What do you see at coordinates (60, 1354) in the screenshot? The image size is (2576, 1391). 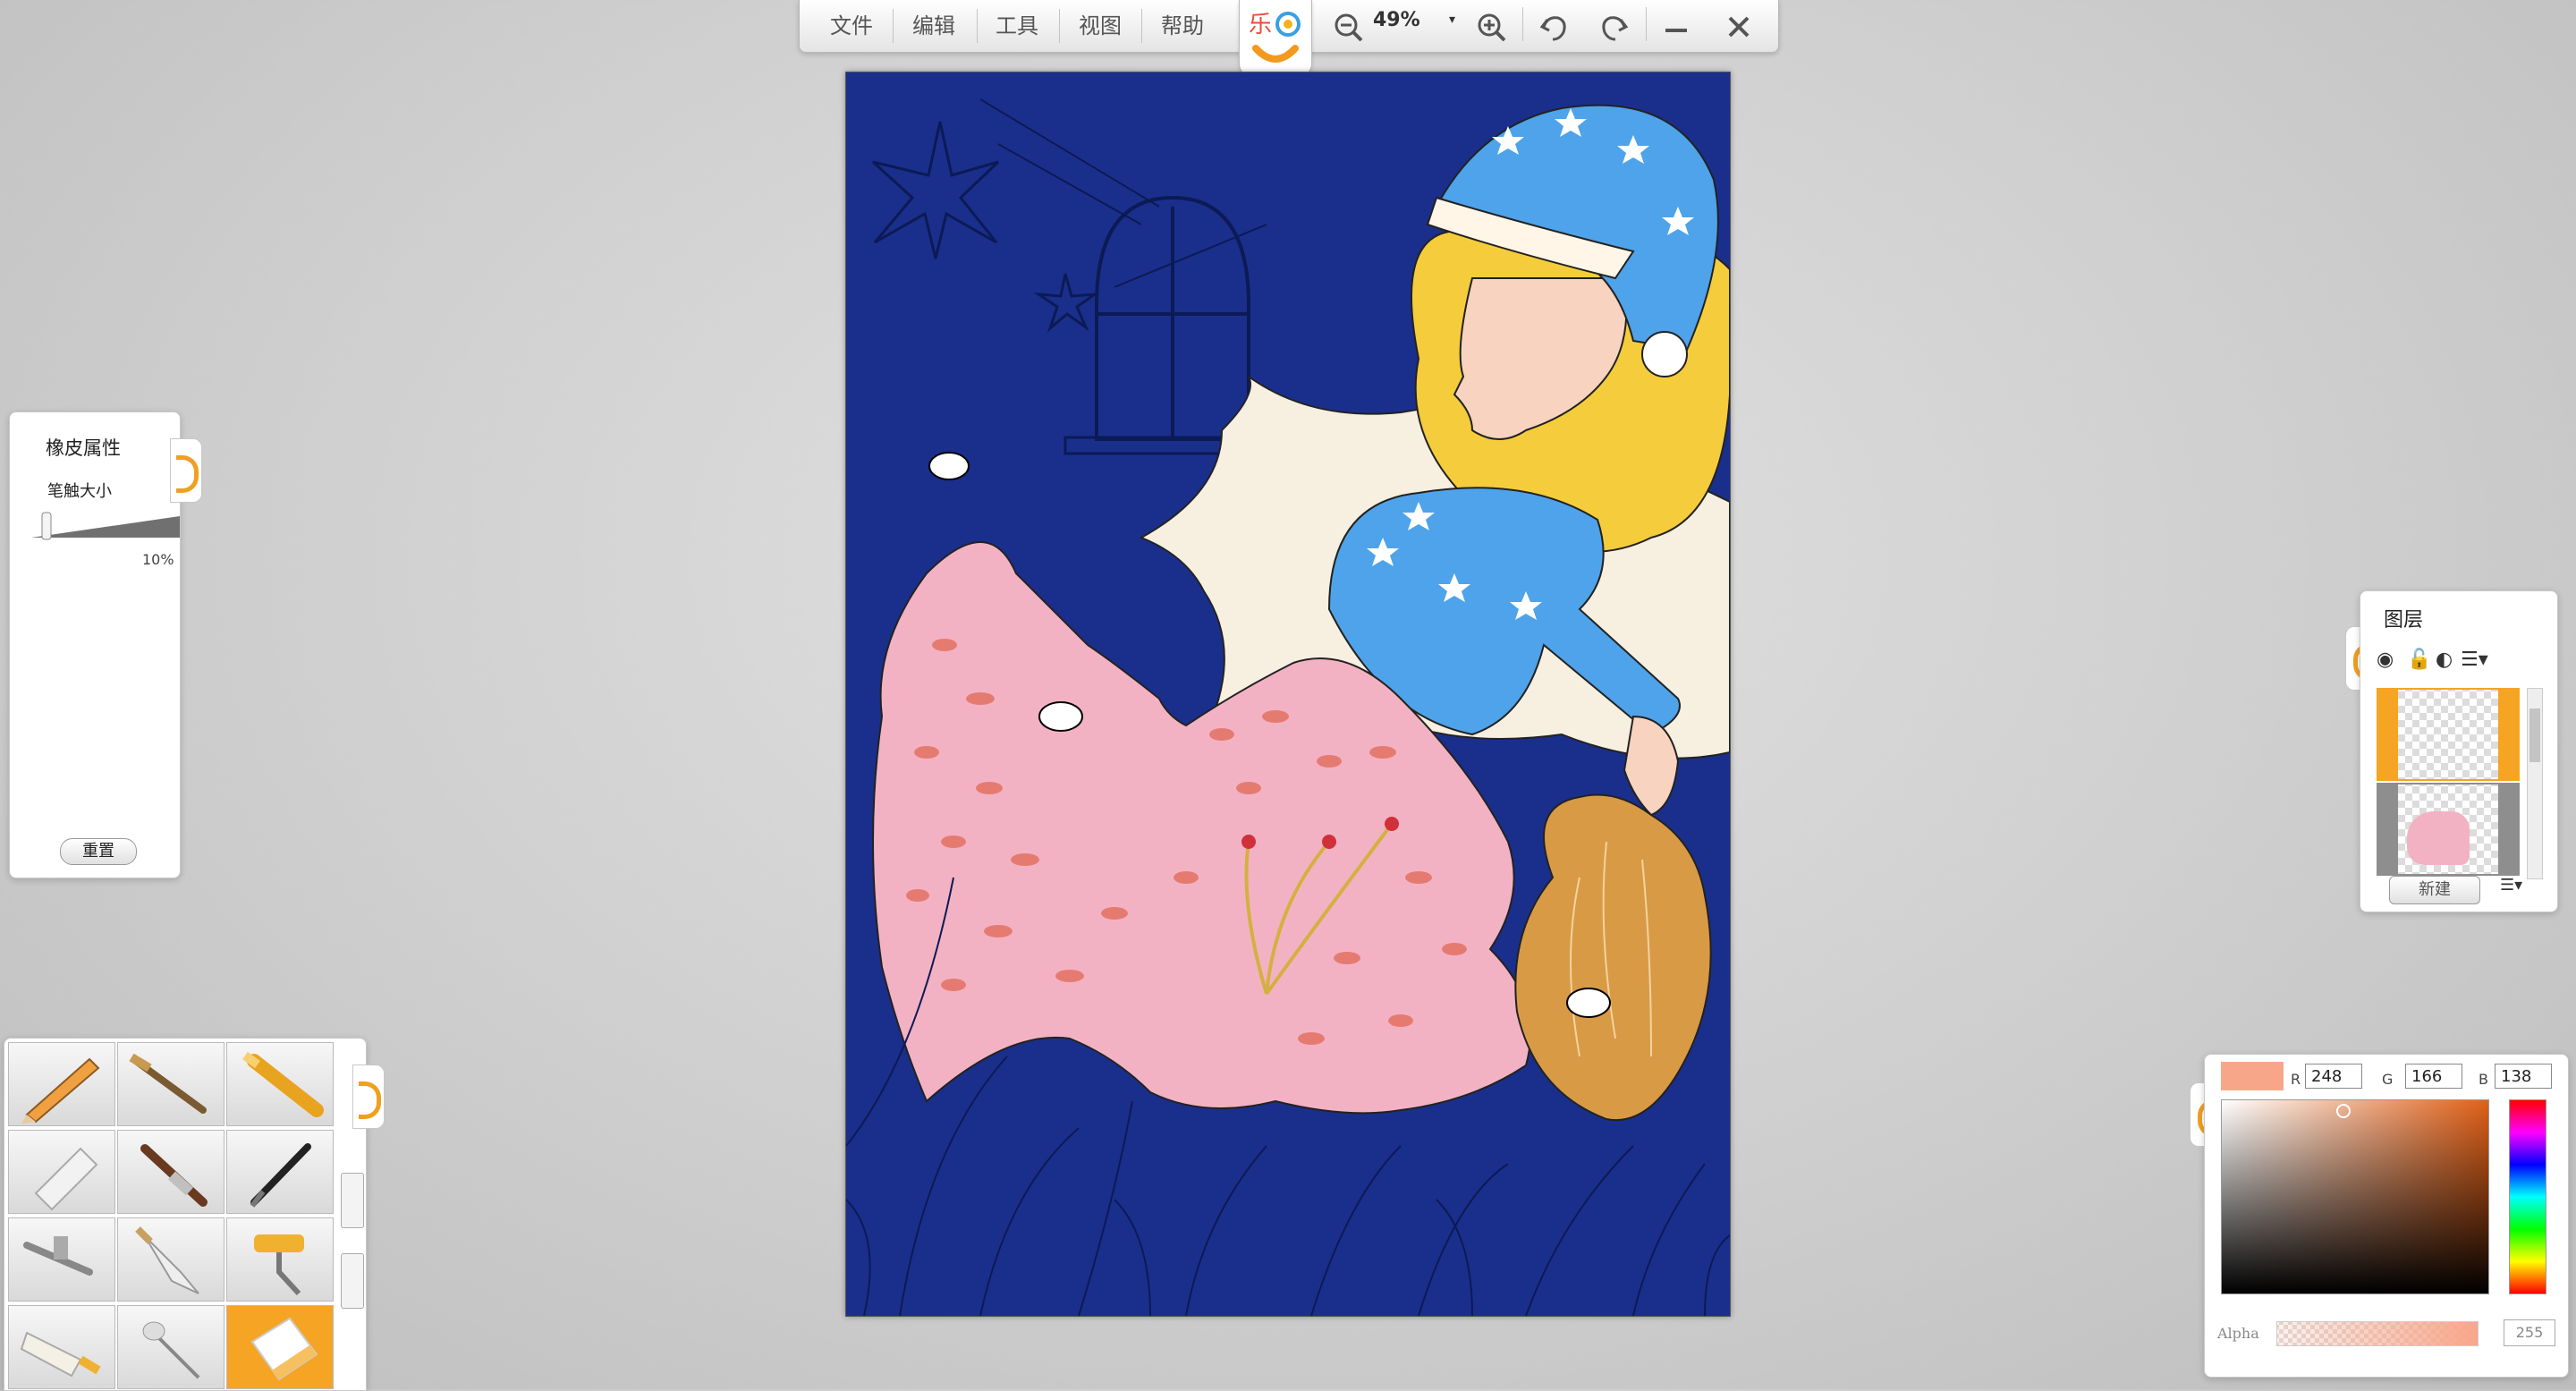 I see `paint-tube-icon` at bounding box center [60, 1354].